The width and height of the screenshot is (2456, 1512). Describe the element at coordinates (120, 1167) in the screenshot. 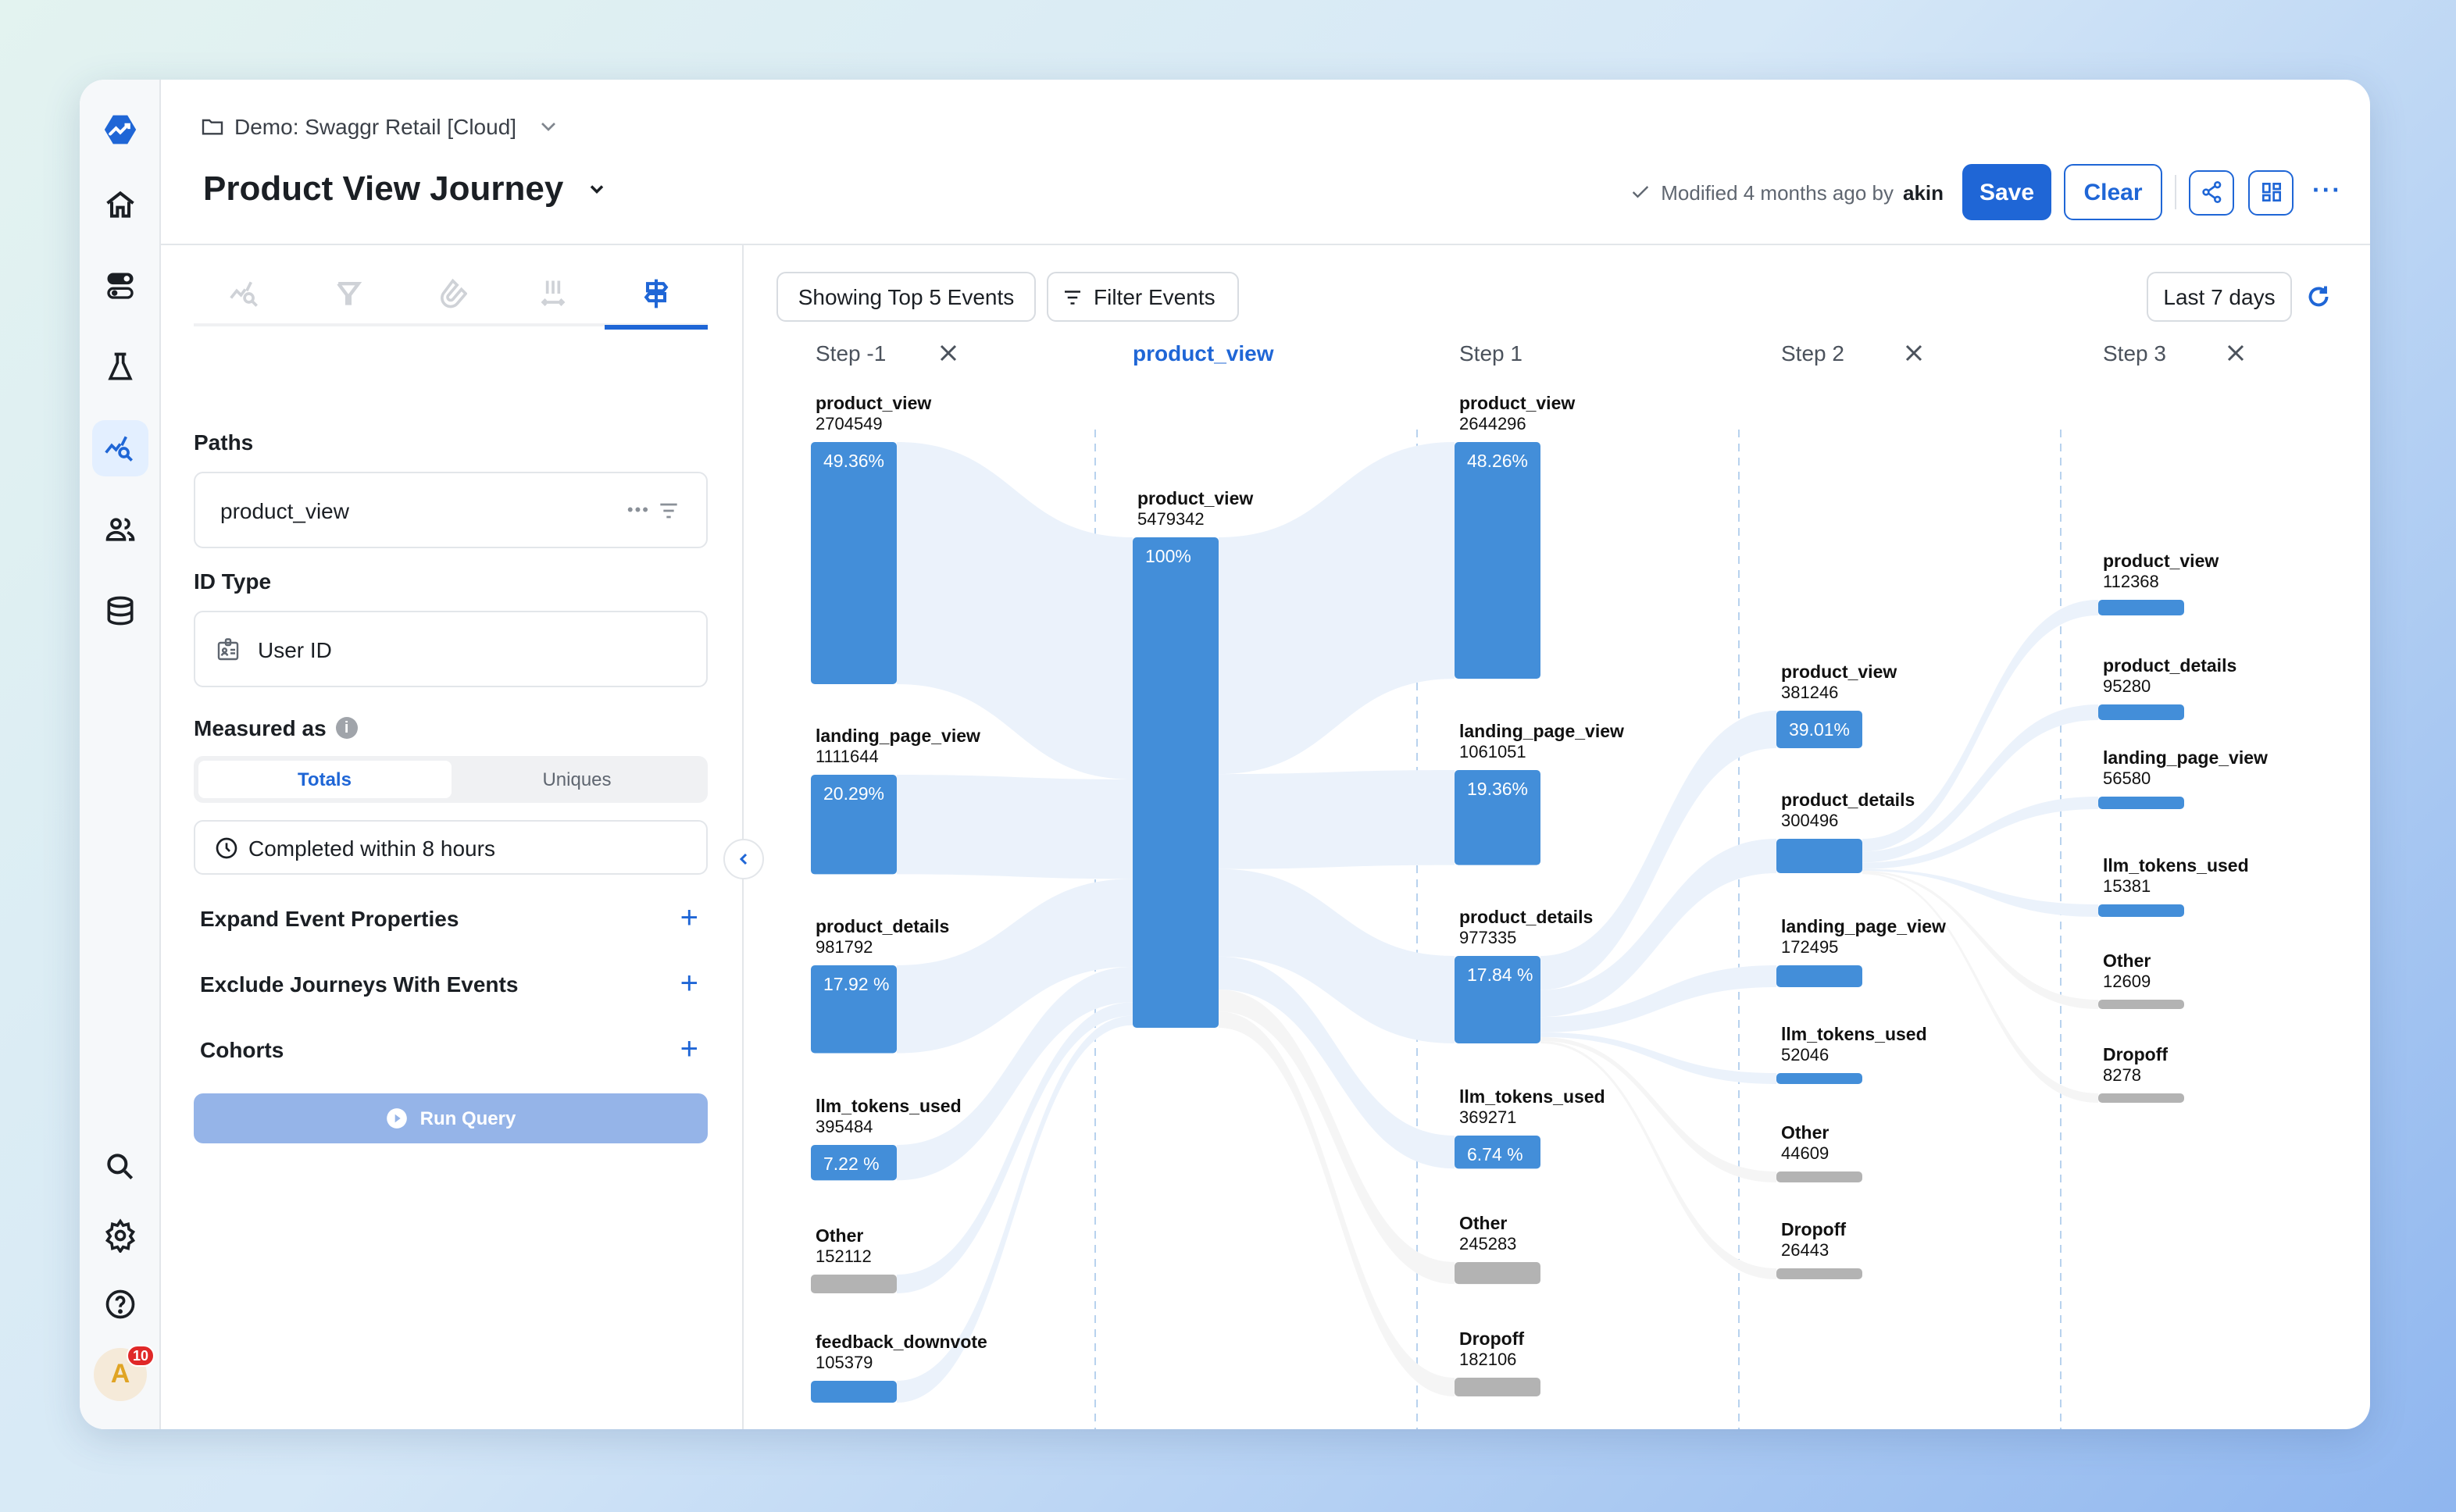

I see `search-icon` at that location.